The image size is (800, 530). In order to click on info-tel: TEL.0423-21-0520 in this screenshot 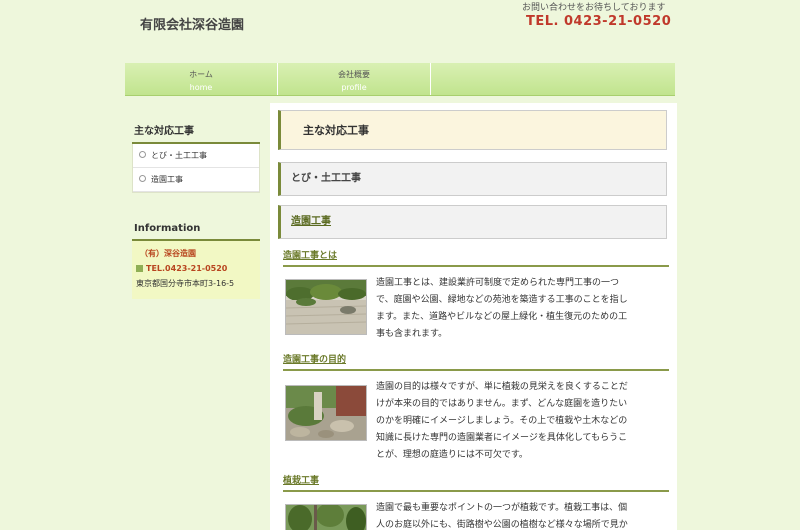, I will do `click(187, 268)`.